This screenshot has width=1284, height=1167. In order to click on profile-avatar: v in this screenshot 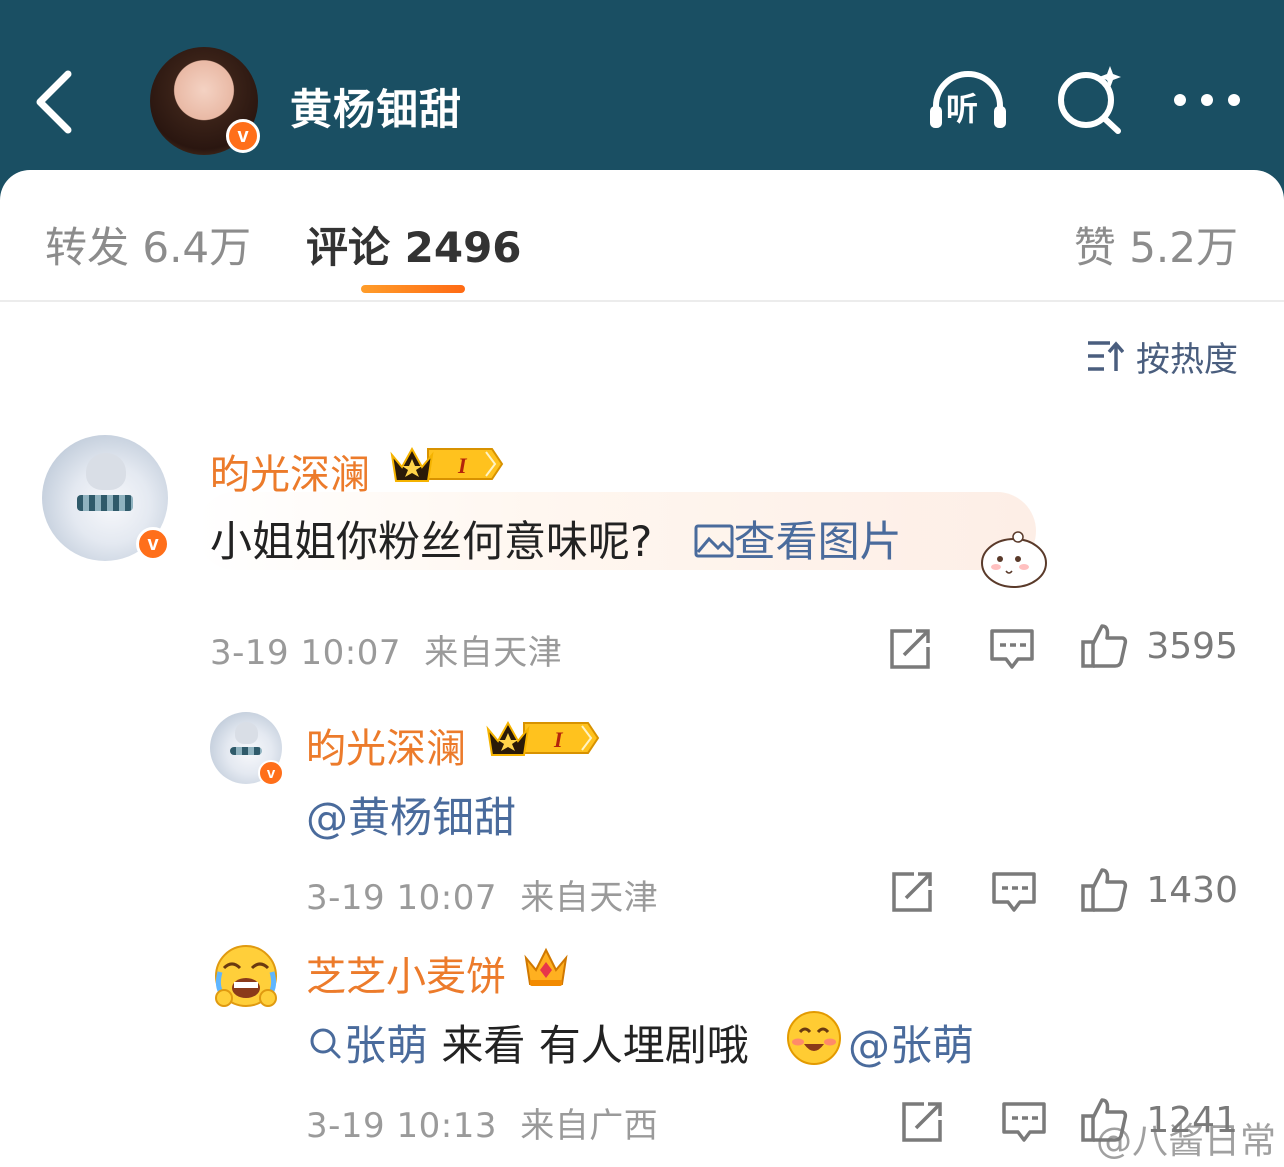, I will do `click(205, 101)`.